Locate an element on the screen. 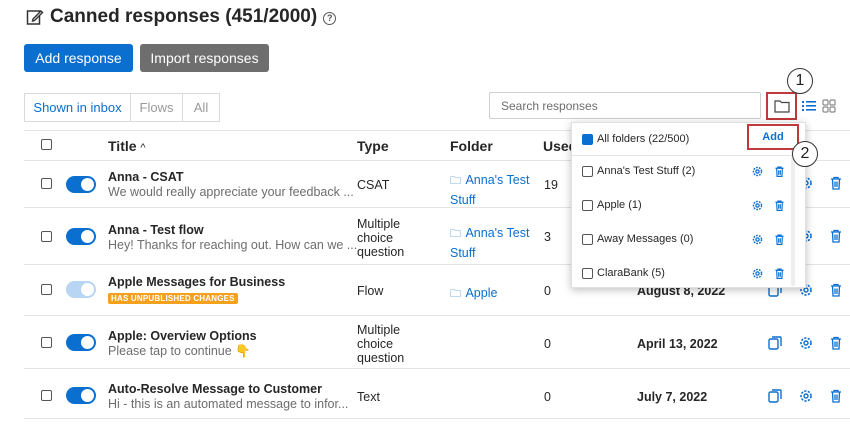 This screenshot has height=425, width=850. row-folder-label: Apple is located at coordinates (481, 293).